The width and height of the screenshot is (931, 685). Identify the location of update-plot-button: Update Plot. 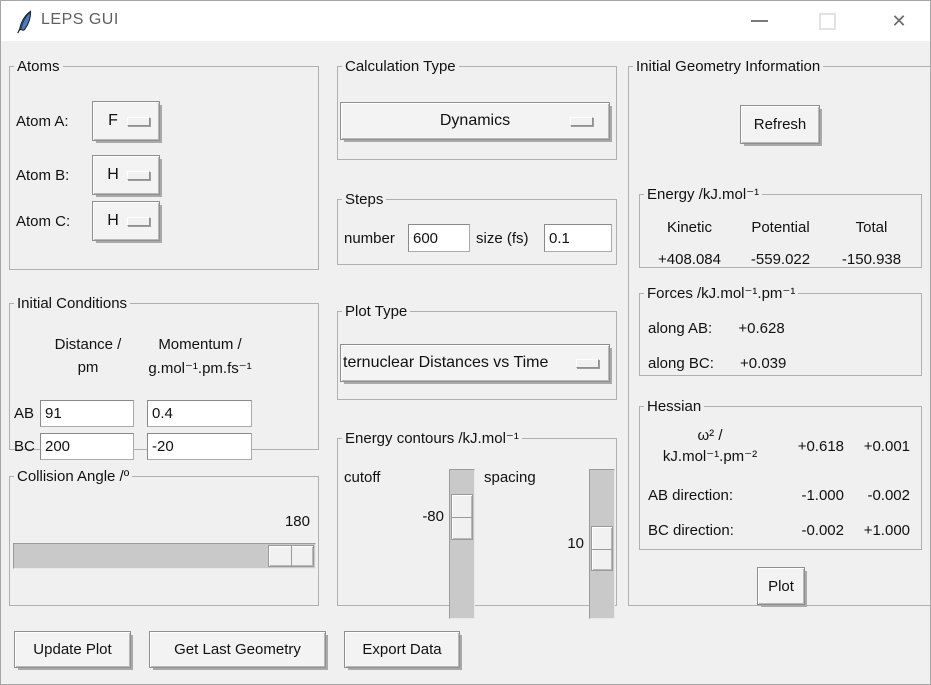
(72, 649).